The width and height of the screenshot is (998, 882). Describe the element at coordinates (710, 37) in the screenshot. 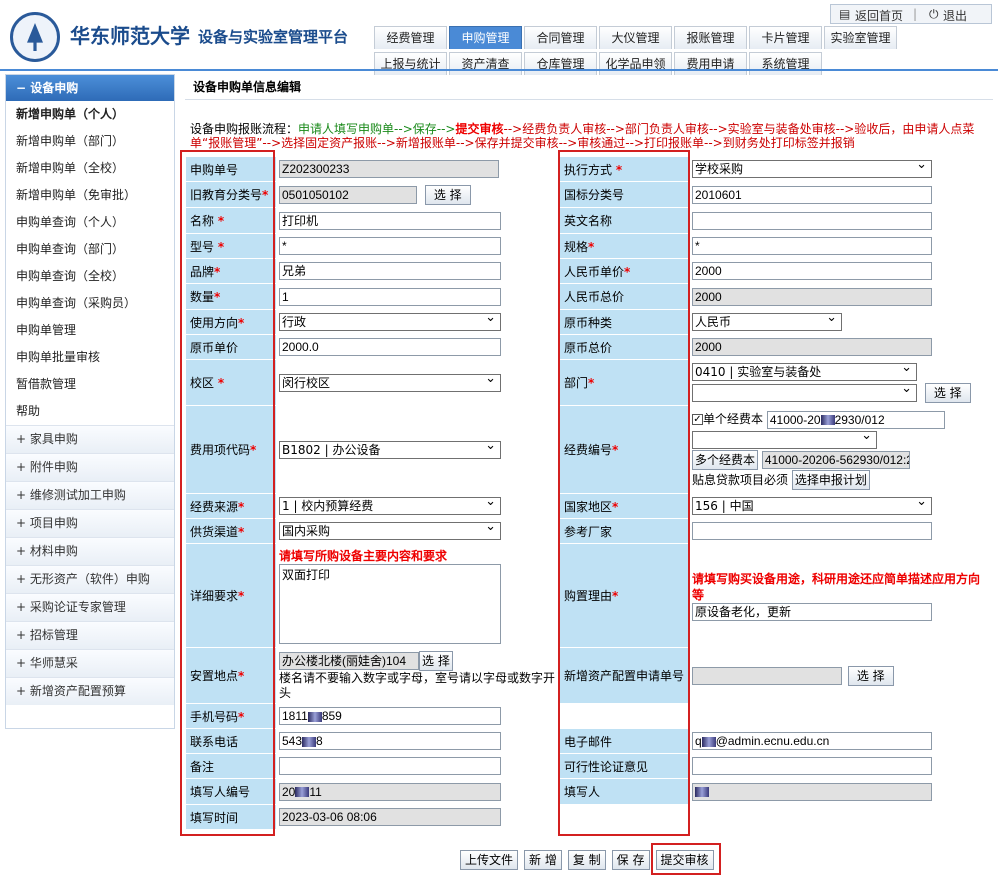

I see `tab-reimburse: 报账管理` at that location.